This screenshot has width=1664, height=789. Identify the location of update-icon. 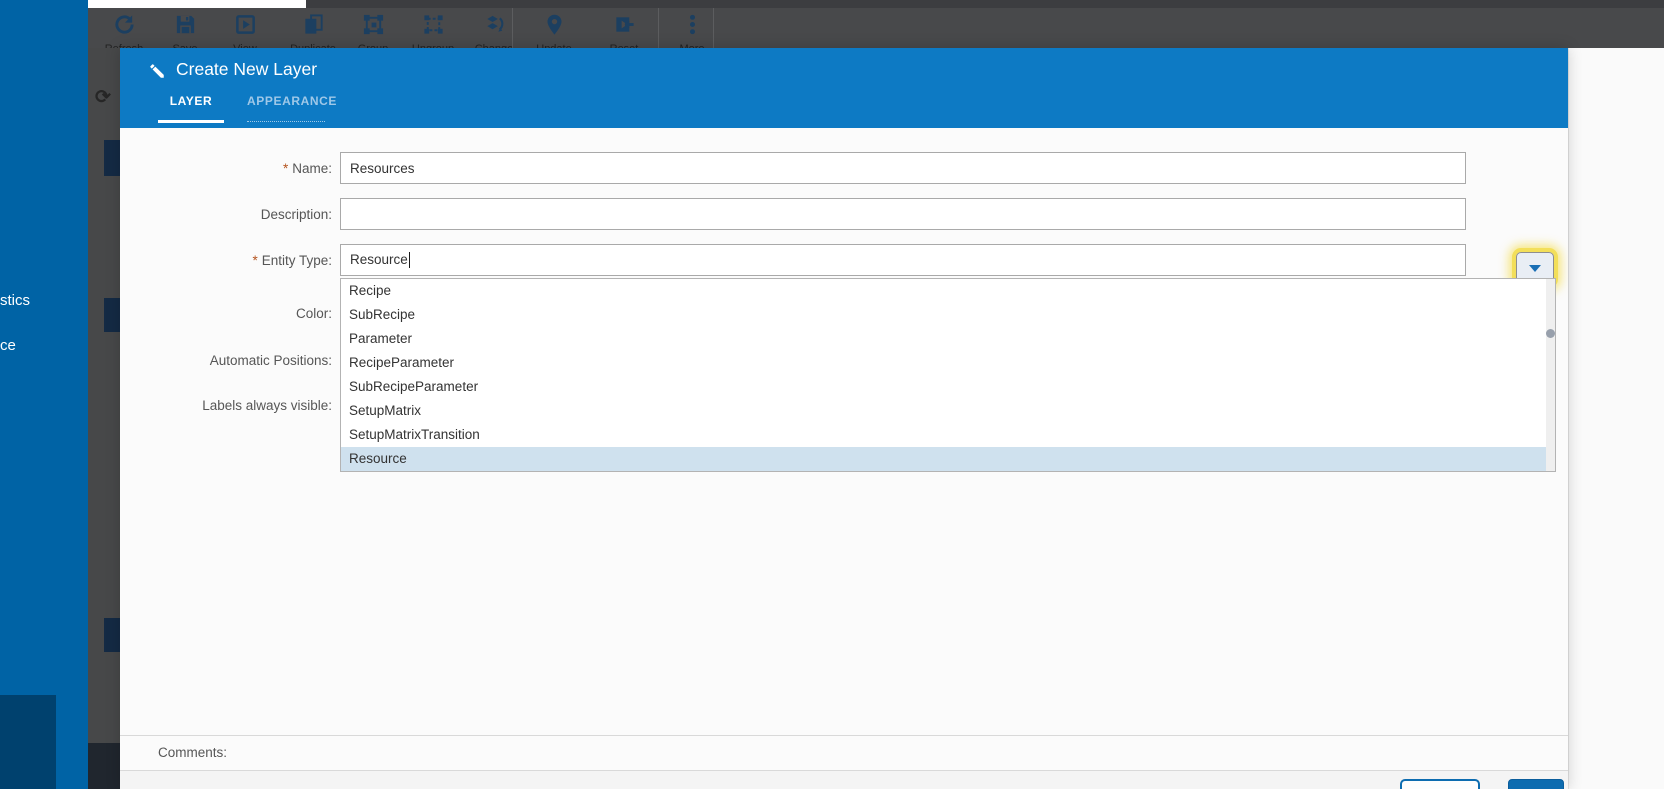
(554, 27).